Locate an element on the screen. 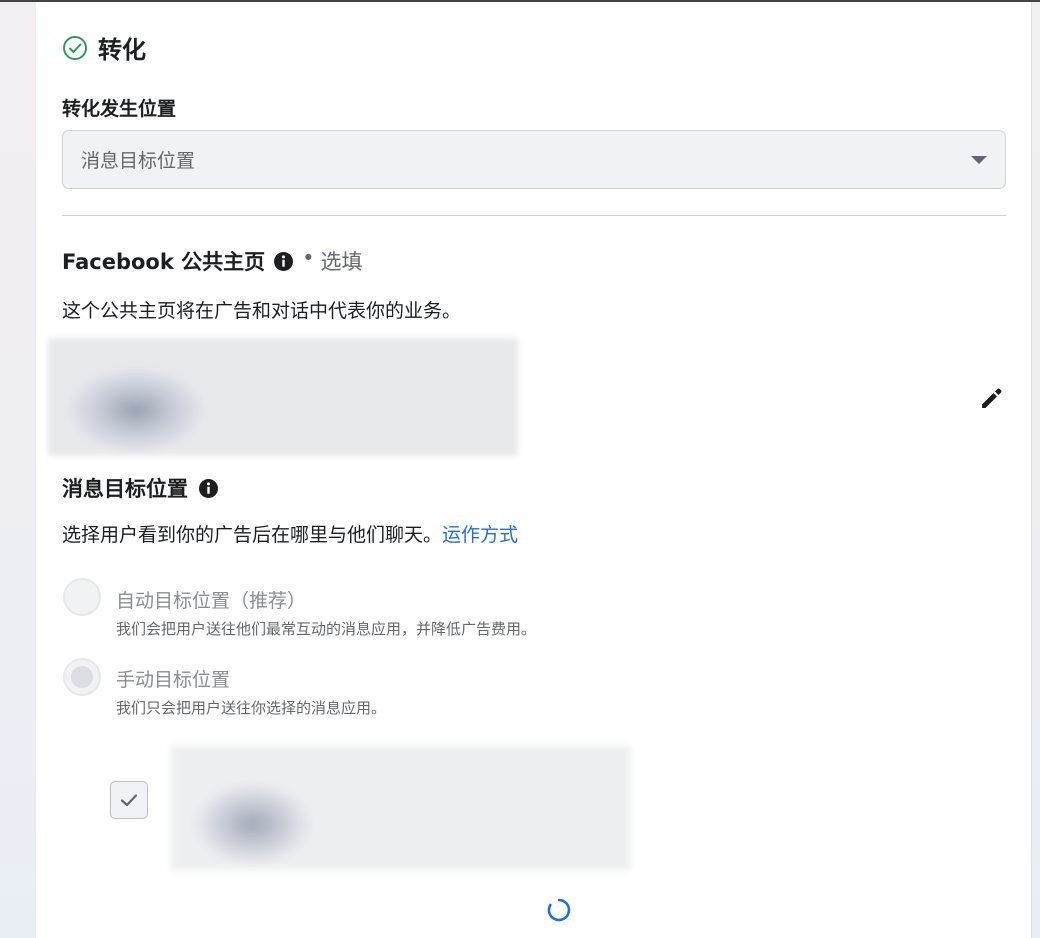 The image size is (1040, 938). caret-down-icon is located at coordinates (979, 159).